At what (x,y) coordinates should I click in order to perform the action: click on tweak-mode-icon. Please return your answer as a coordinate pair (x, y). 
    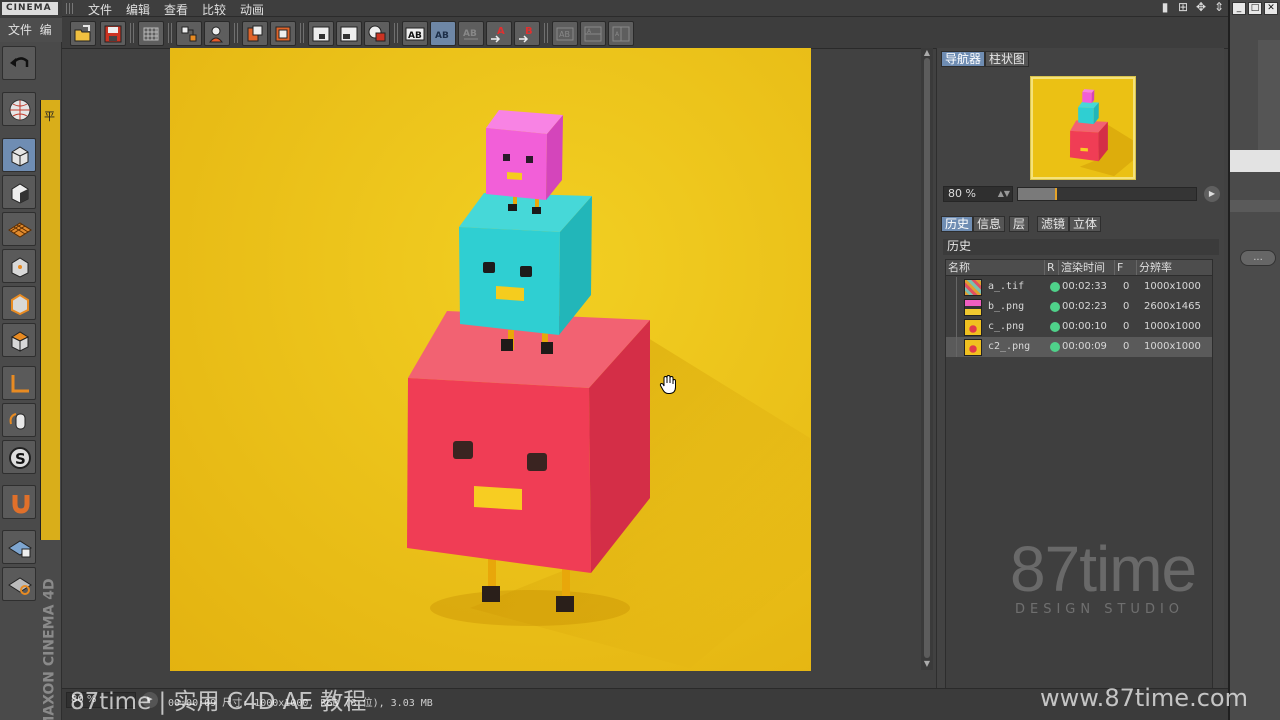
    Looking at the image, I should click on (19, 420).